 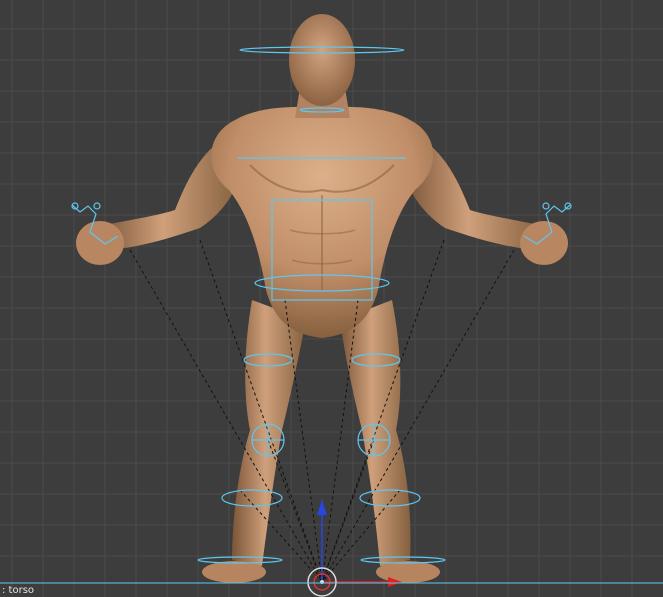 I want to click on active-object-label: : torso, so click(x=18, y=590).